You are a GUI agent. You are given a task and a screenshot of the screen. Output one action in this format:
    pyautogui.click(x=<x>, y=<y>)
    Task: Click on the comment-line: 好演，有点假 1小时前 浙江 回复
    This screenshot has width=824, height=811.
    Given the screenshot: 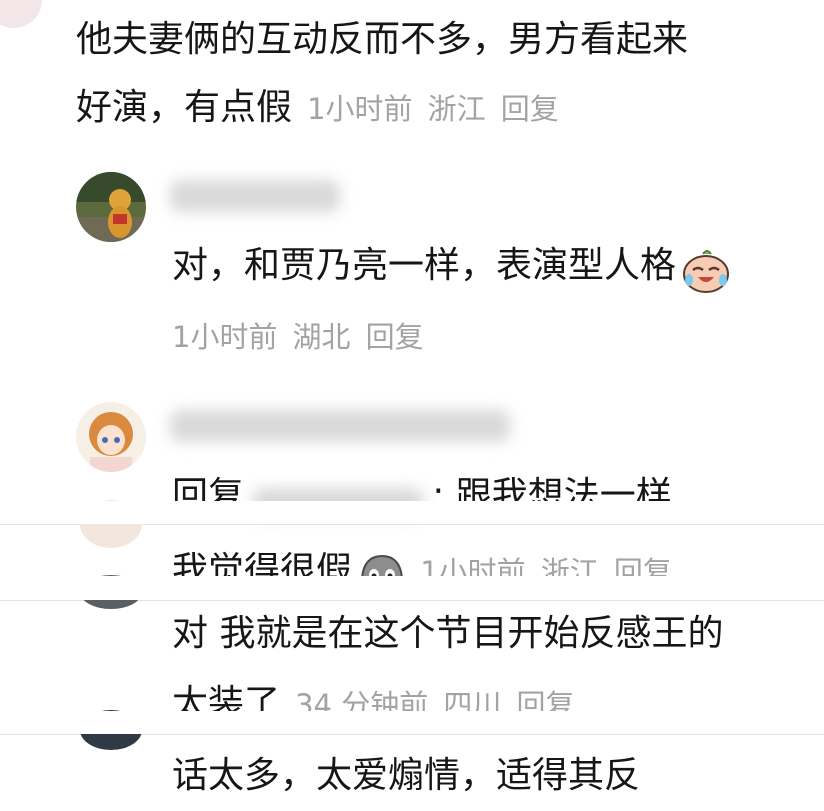 What is the action you would take?
    pyautogui.click(x=317, y=107)
    